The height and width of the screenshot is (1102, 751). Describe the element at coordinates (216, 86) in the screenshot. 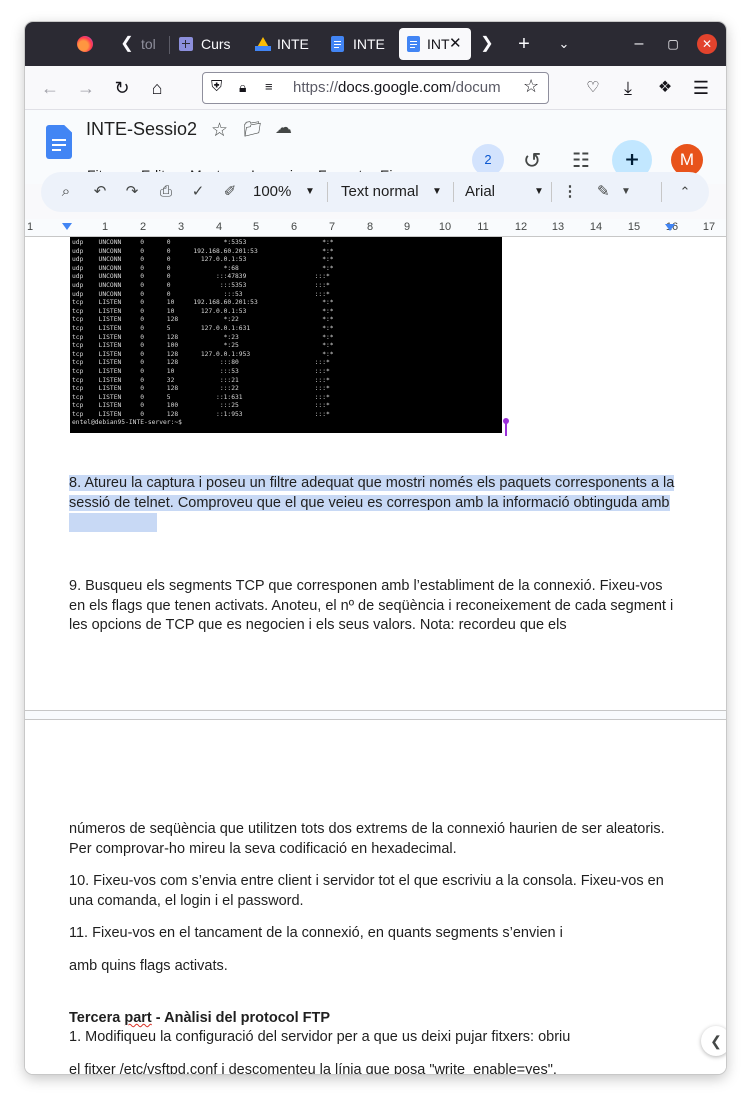

I see `shield-icon: ⛨` at that location.